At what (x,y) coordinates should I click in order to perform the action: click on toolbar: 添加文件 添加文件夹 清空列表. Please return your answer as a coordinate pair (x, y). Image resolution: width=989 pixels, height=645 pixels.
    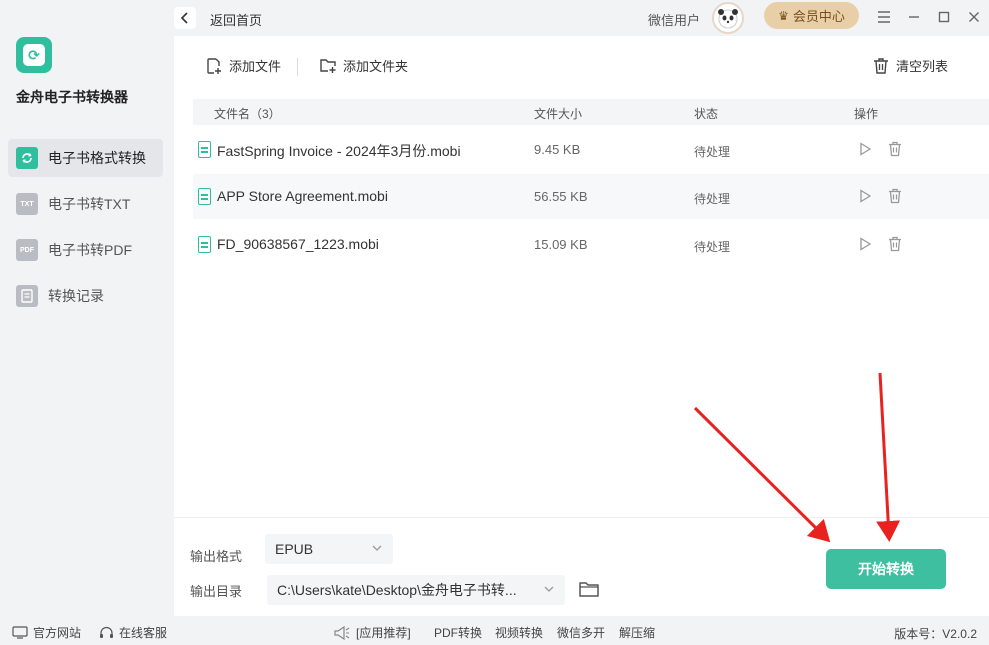
    Looking at the image, I should click on (581, 66).